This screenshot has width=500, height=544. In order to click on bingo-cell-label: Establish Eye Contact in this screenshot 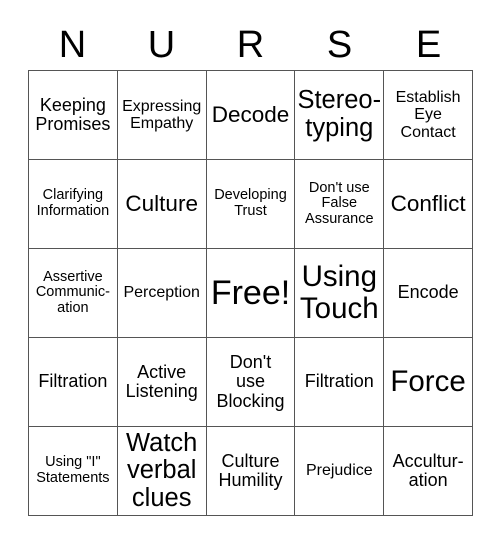, I will do `click(428, 115)`.